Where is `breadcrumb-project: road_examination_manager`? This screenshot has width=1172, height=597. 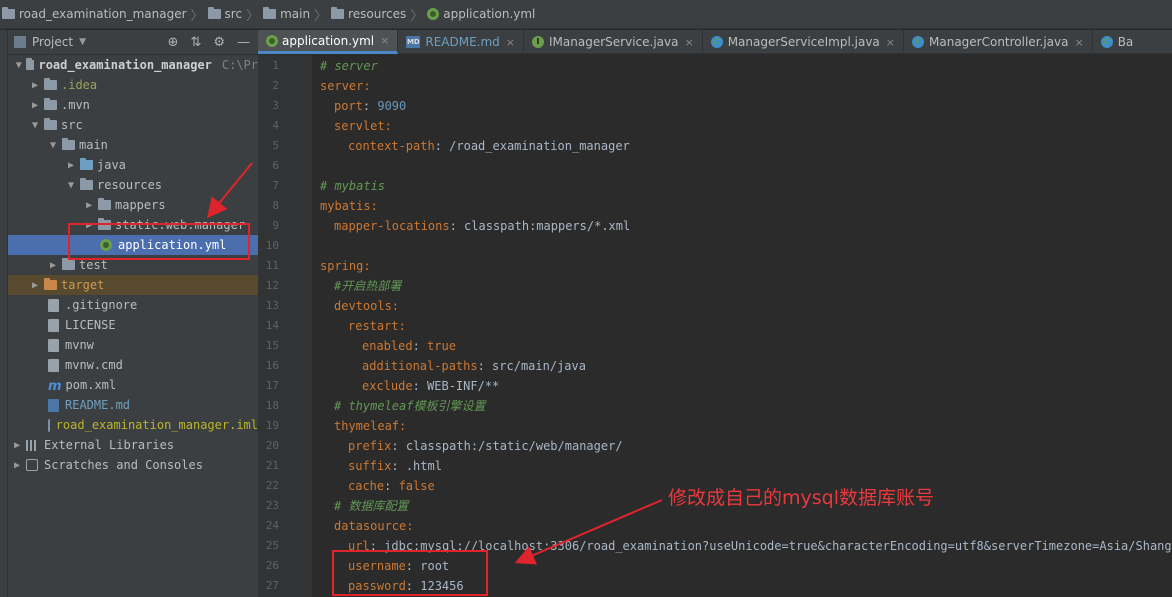
breadcrumb-project: road_examination_manager is located at coordinates (94, 14).